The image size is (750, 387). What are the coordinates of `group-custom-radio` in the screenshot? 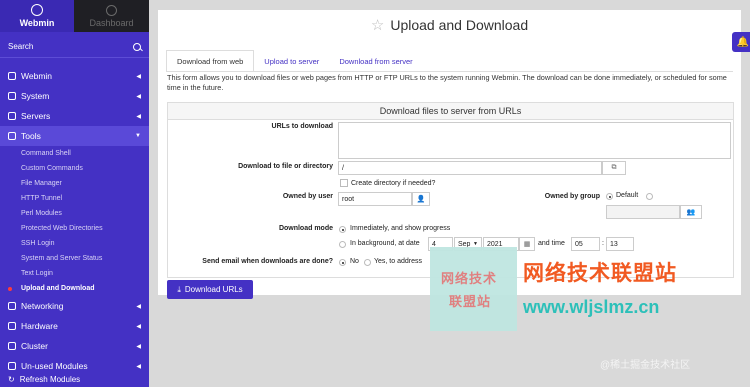 It's located at (649, 196).